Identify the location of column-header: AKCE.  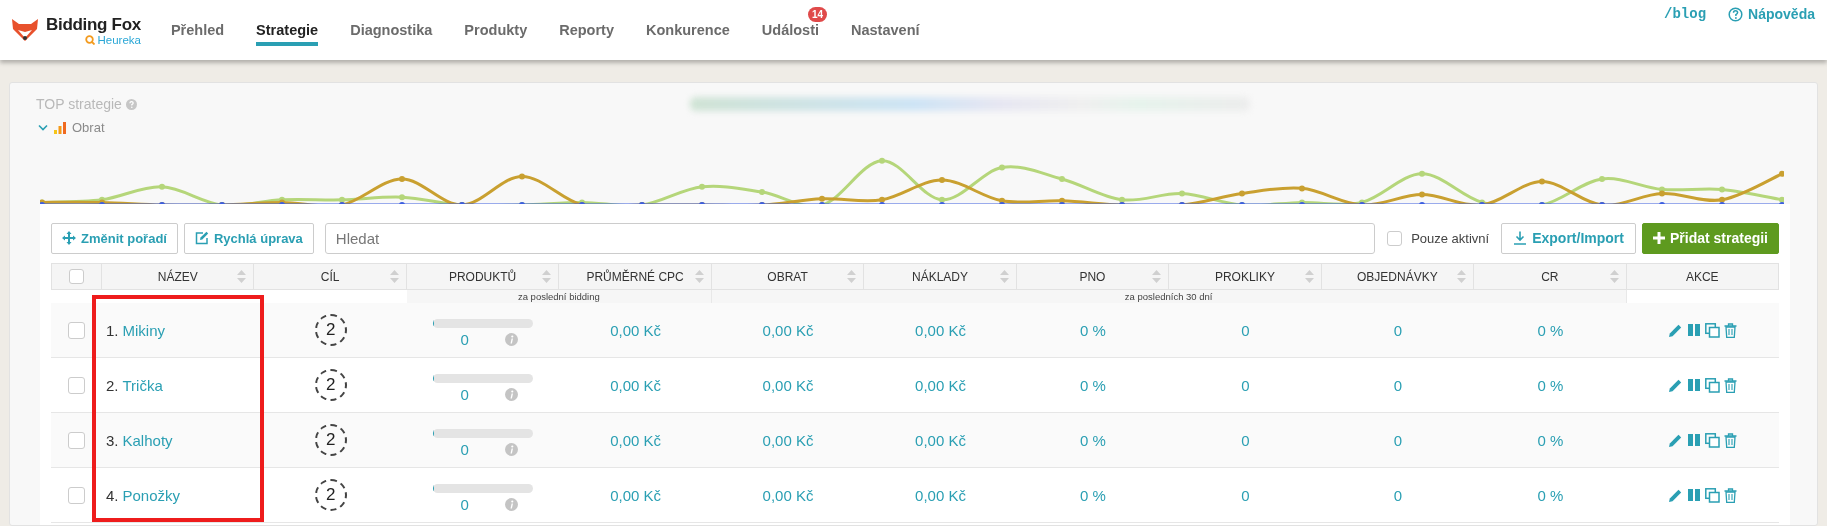
(1702, 276).